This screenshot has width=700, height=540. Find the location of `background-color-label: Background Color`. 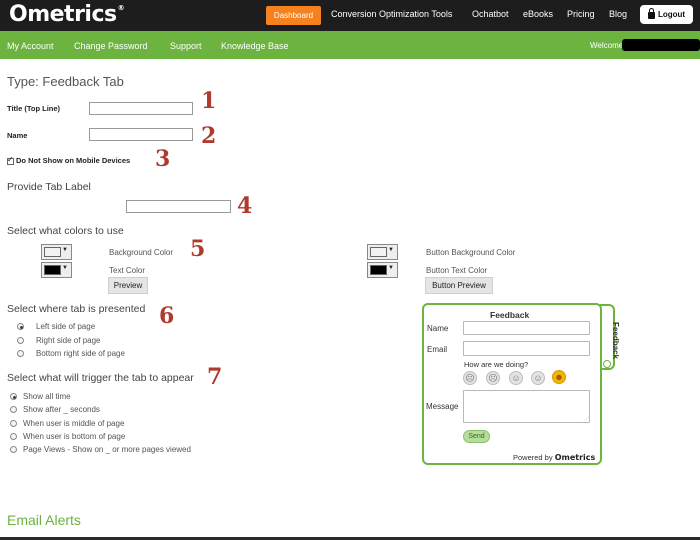

background-color-label: Background Color is located at coordinates (141, 252).